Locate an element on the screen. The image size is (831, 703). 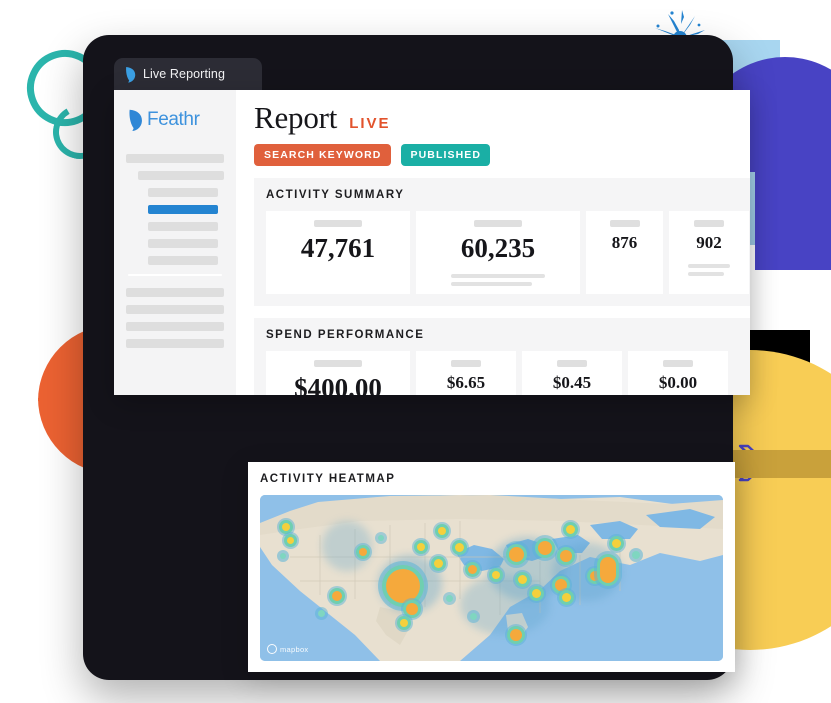
metric-card: 60,235 is located at coordinates (498, 253).